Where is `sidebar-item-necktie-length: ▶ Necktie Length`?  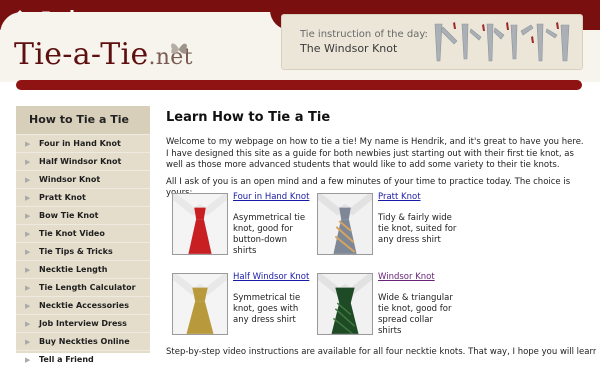 sidebar-item-necktie-length: ▶ Necktie Length is located at coordinates (83, 269).